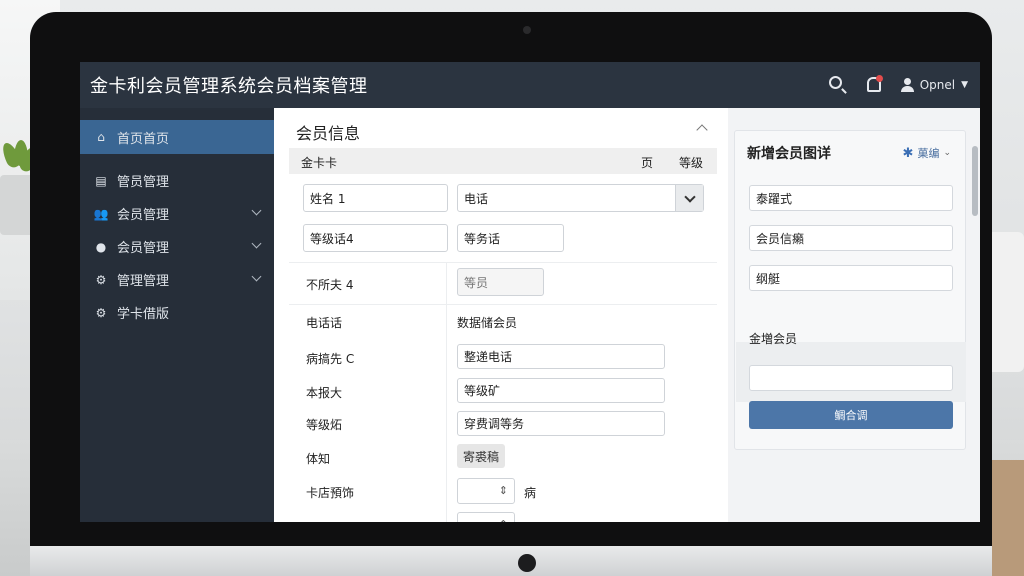 Image resolution: width=1024 pixels, height=576 pixels. Describe the element at coordinates (907, 85) in the screenshot. I see `user-icon` at that location.